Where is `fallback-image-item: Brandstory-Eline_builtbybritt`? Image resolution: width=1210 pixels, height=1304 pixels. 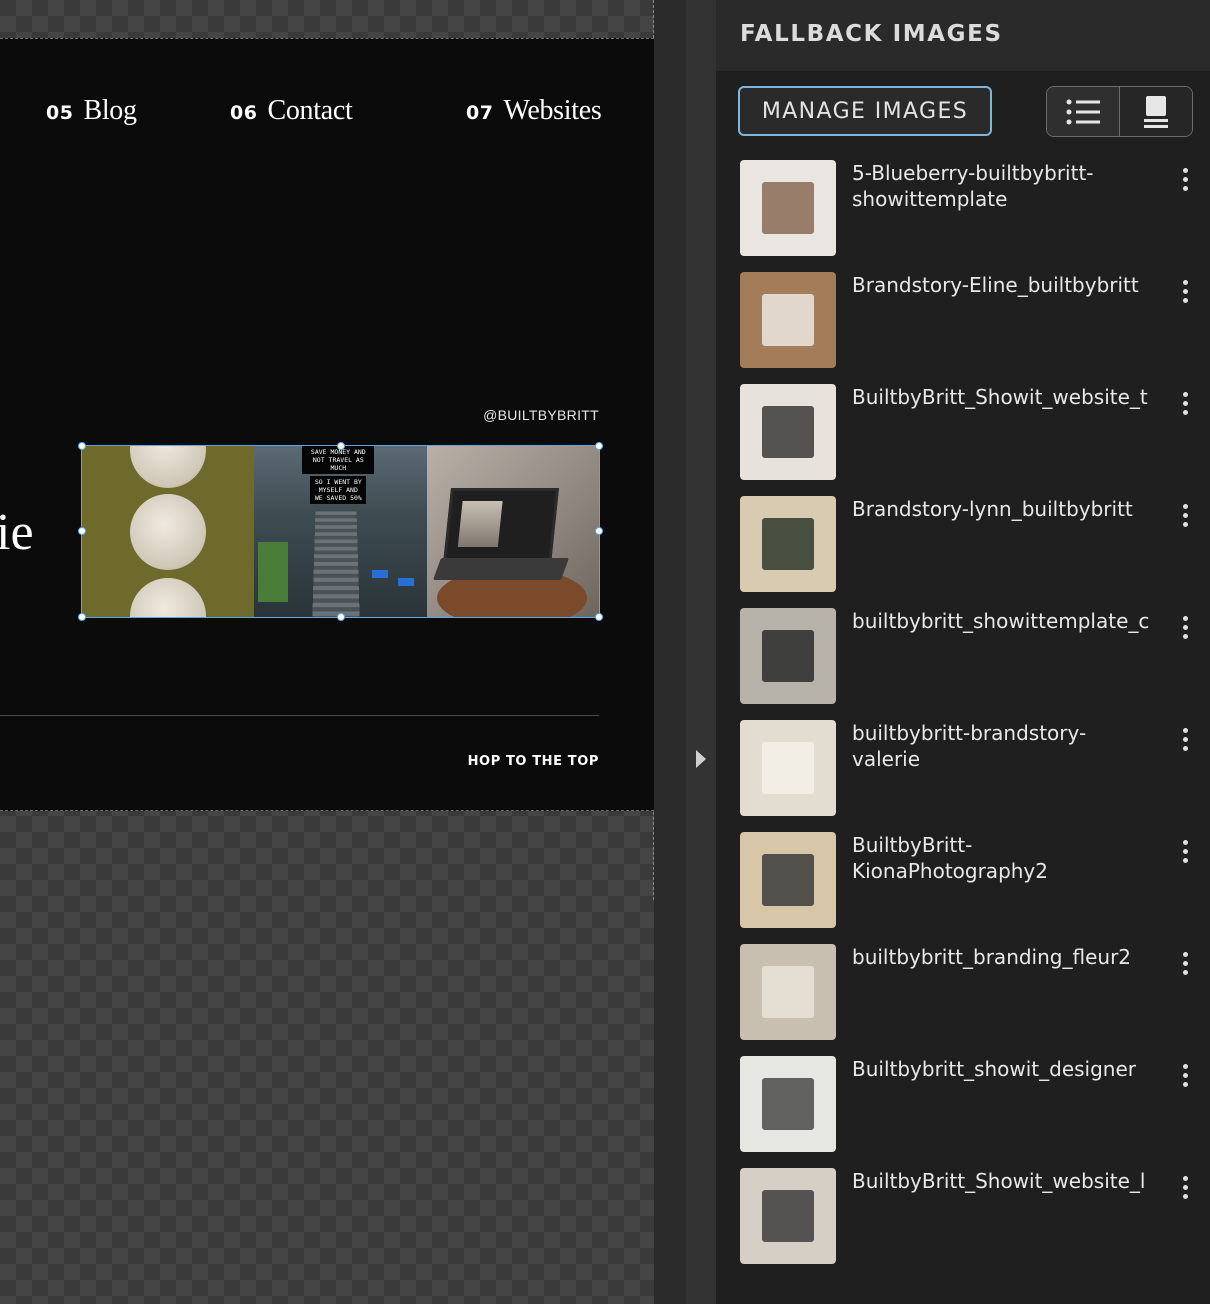 fallback-image-item: Brandstory-Eline_builtbybritt is located at coordinates (975, 328).